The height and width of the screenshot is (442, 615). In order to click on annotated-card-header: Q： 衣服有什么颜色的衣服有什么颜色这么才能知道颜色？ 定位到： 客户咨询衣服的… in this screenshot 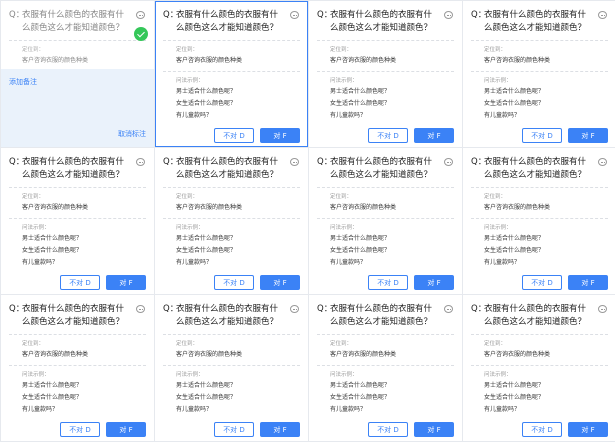, I will do `click(77, 35)`.